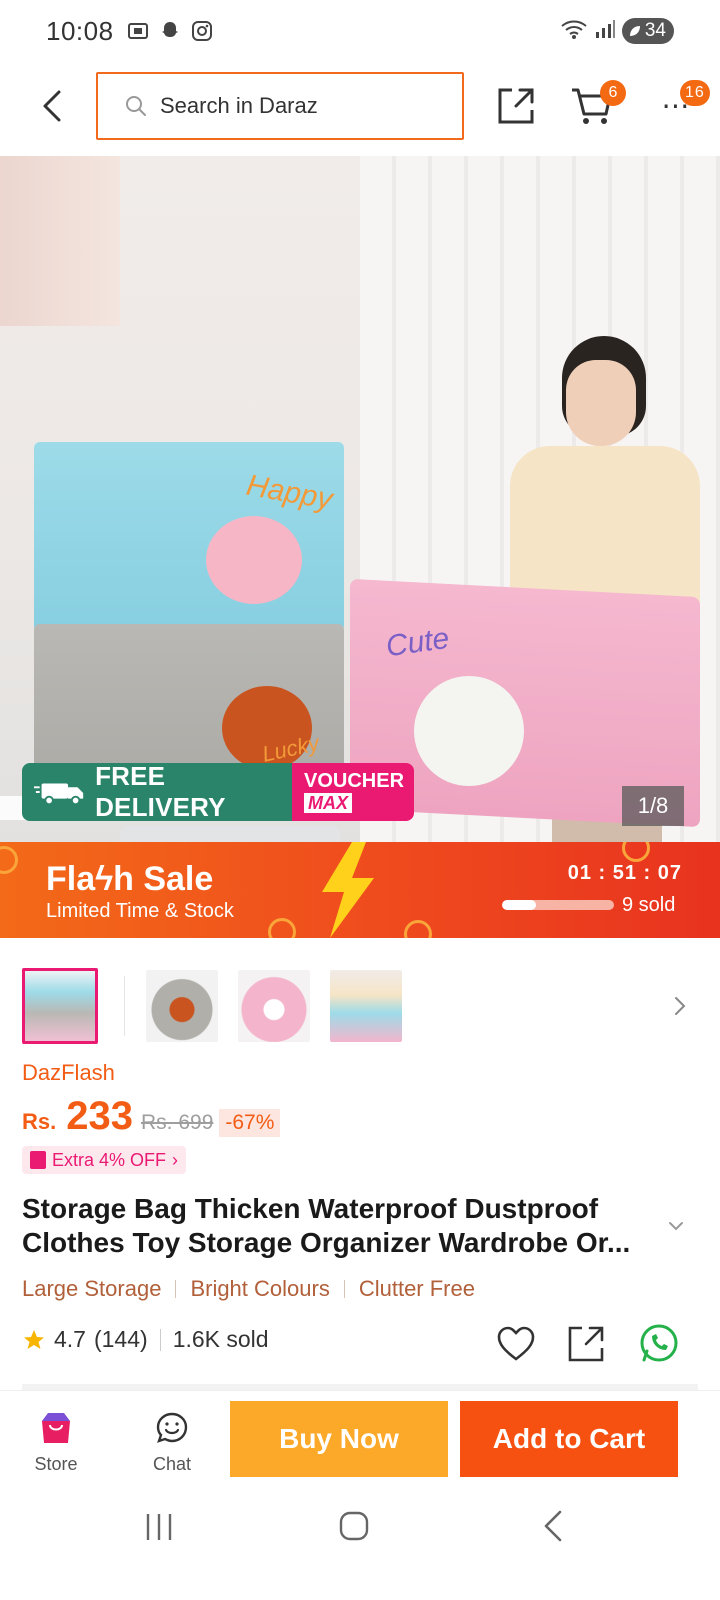 The image size is (720, 1600). What do you see at coordinates (130, 879) in the screenshot?
I see `flash-sale-title: Flaϟh Sale` at bounding box center [130, 879].